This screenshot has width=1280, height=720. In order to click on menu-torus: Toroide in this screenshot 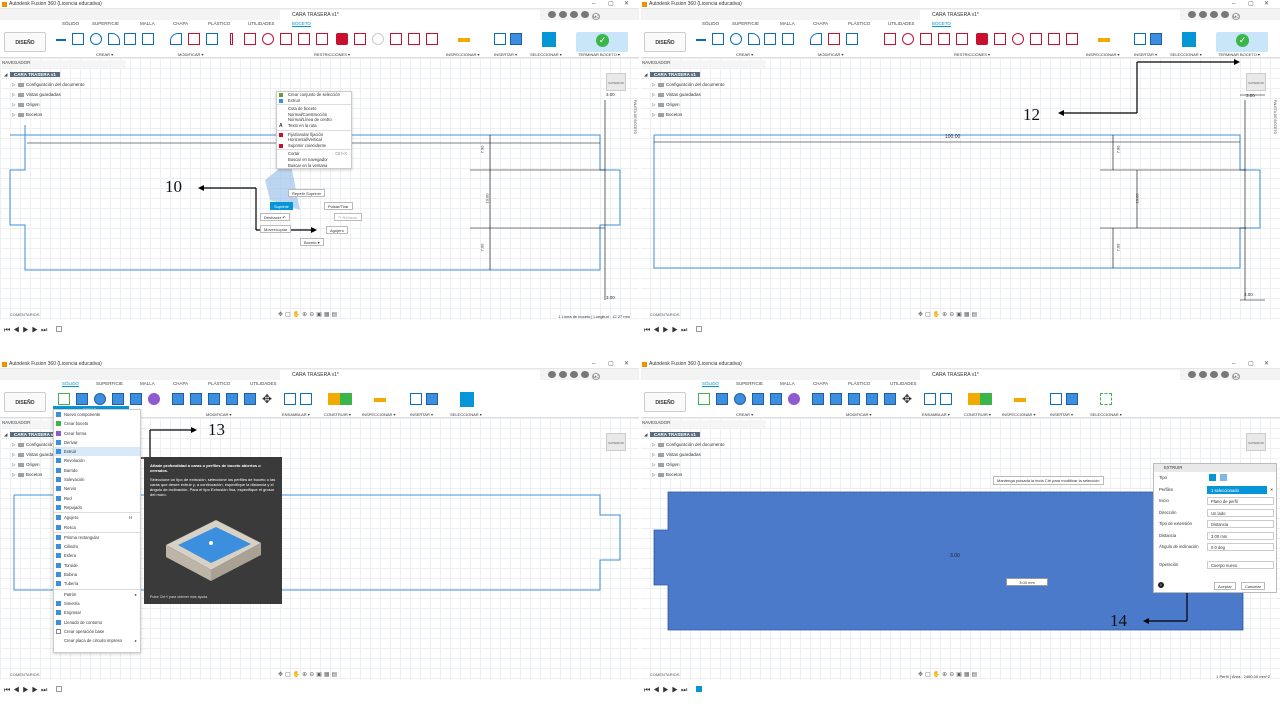, I will do `click(97, 565)`.